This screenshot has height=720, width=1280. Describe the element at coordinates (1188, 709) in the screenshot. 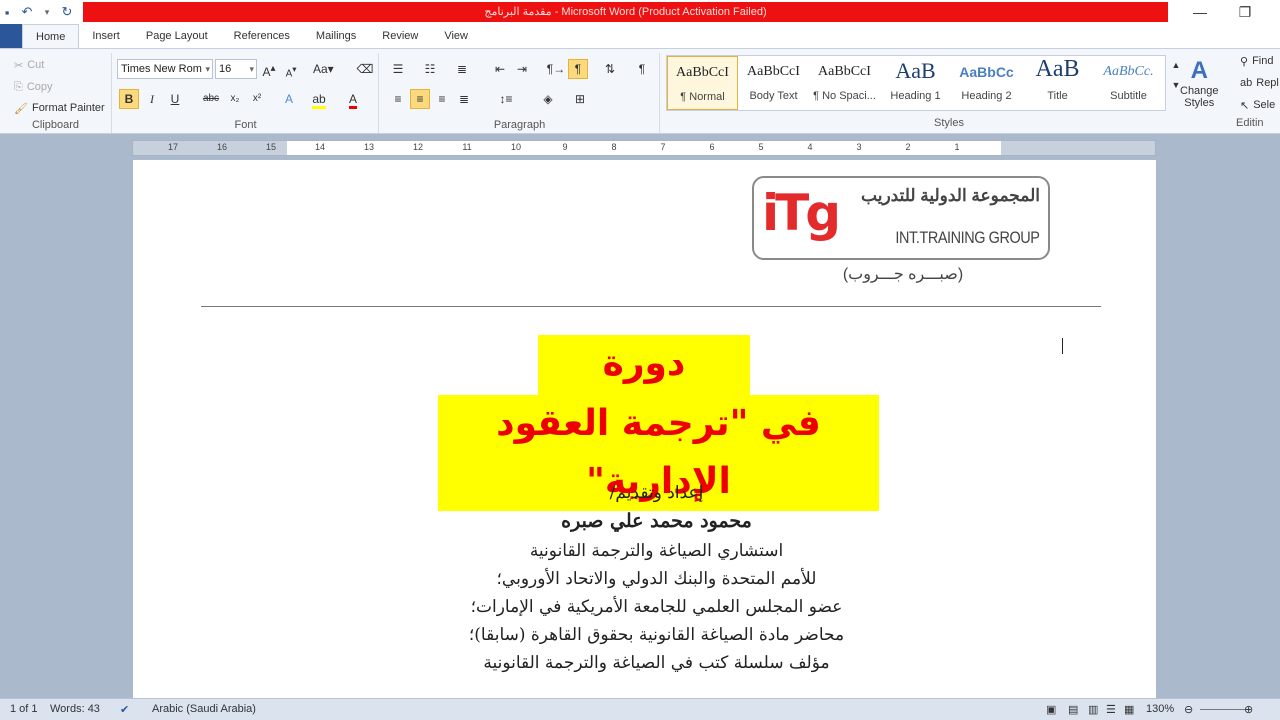

I see `zoom-out-icon: ⊖` at that location.